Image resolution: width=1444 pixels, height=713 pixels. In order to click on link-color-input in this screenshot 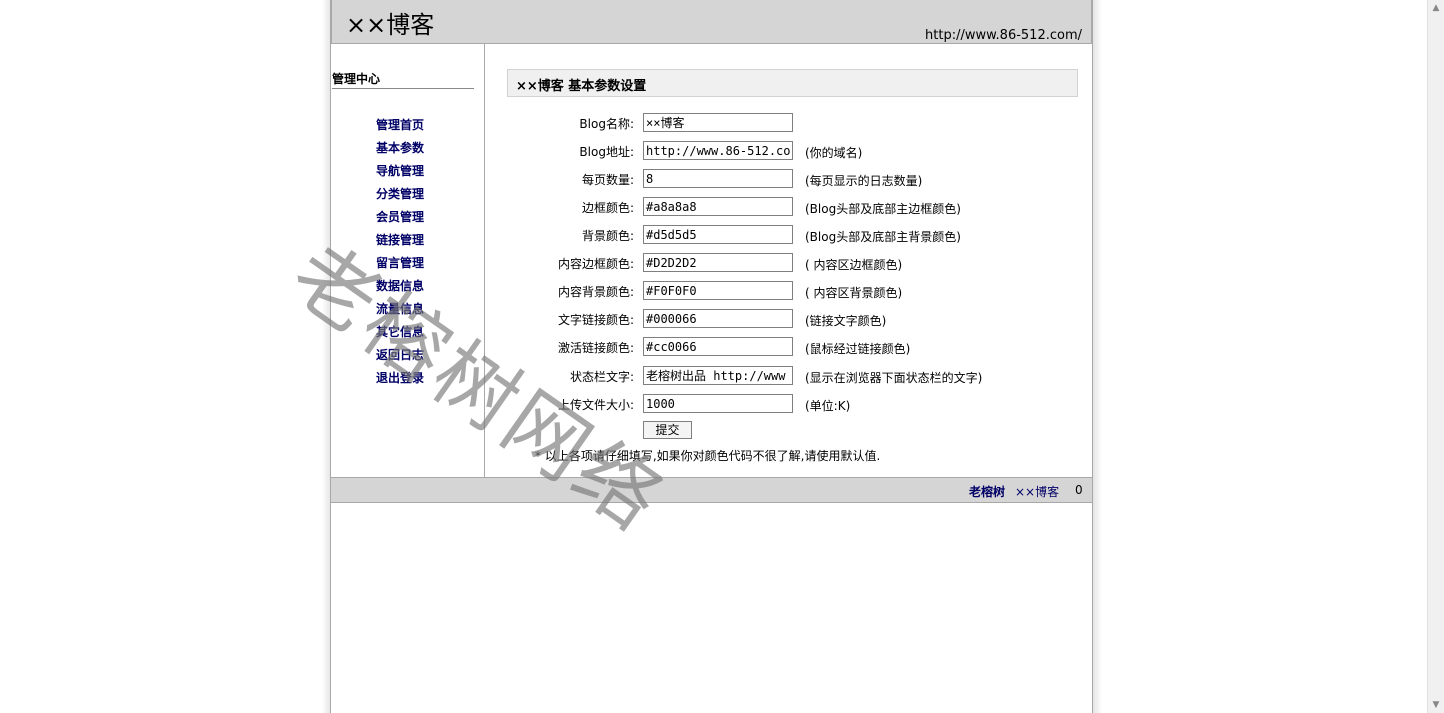, I will do `click(718, 318)`.